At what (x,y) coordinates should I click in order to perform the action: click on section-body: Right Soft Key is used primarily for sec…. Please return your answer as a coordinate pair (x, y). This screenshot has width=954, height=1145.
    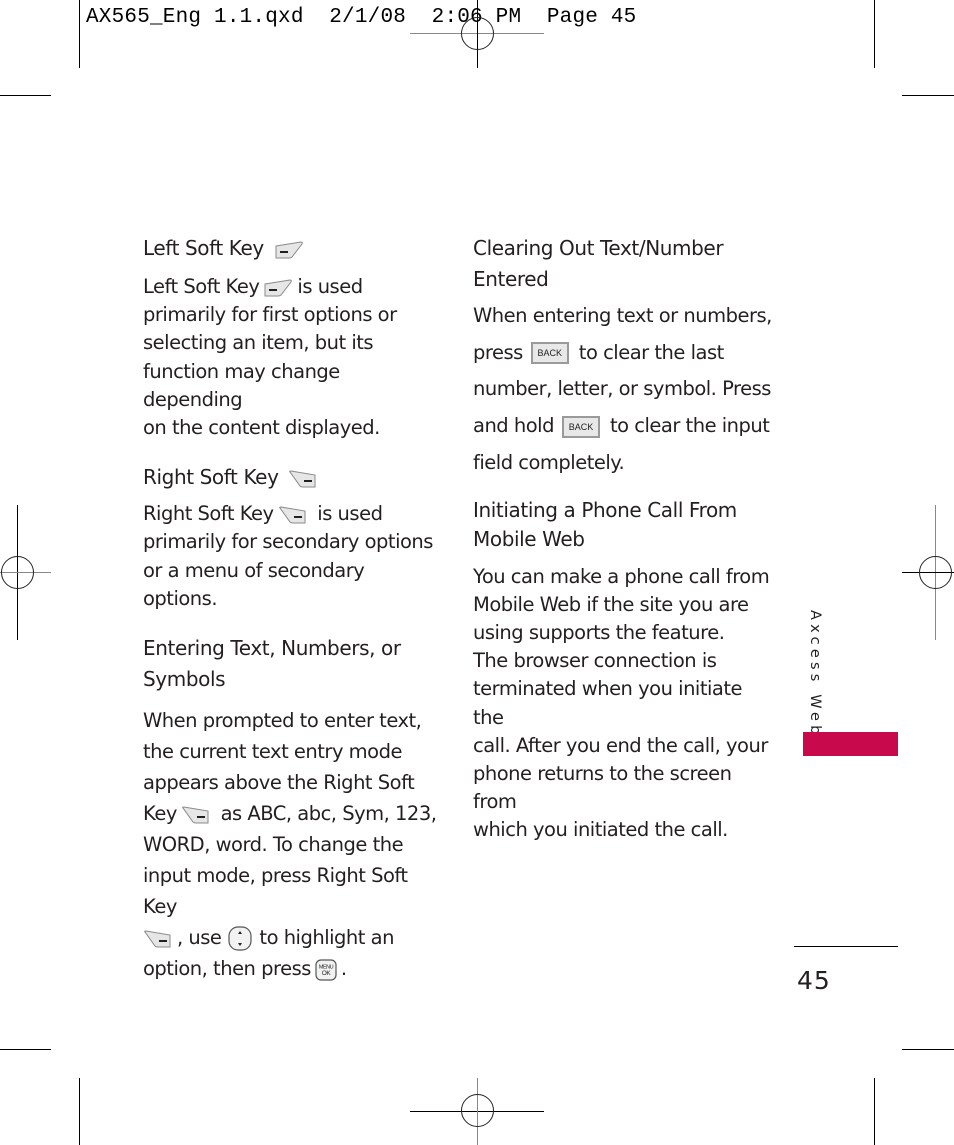
    Looking at the image, I should click on (288, 556).